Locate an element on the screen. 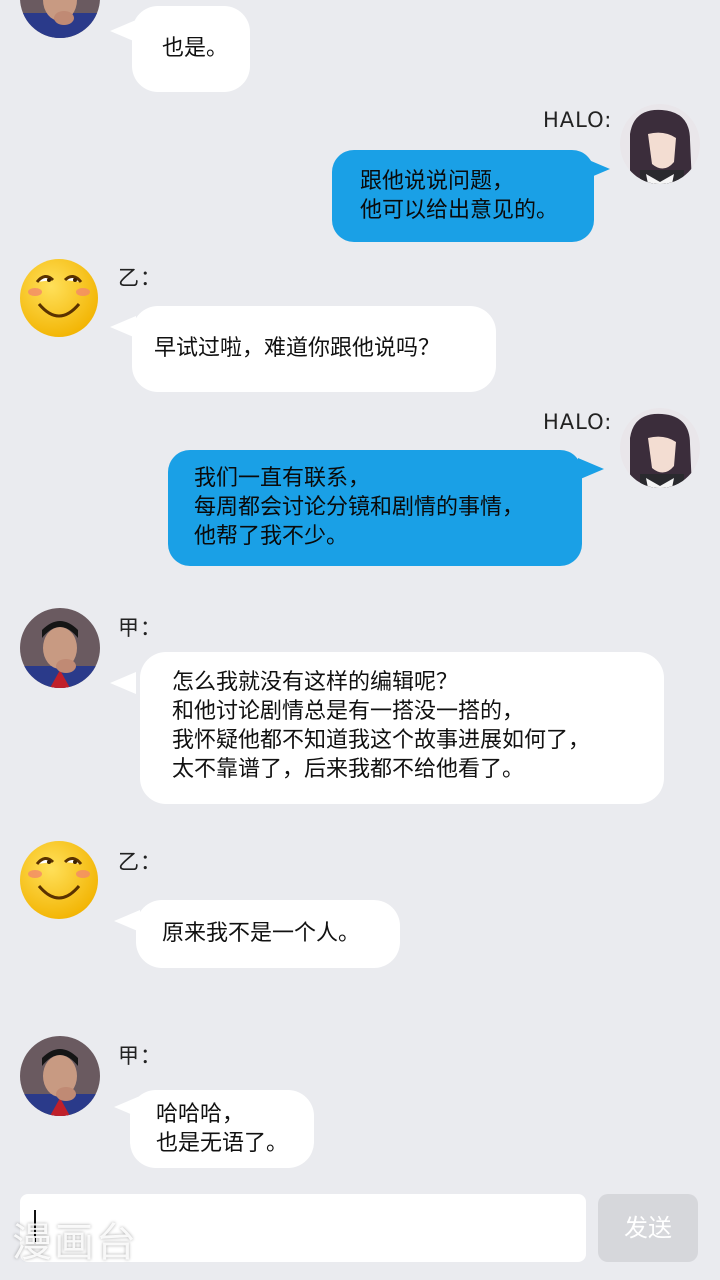 The image size is (720, 1280). message-text: 早试过啦，难道你跟他说吗？ is located at coordinates (297, 348).